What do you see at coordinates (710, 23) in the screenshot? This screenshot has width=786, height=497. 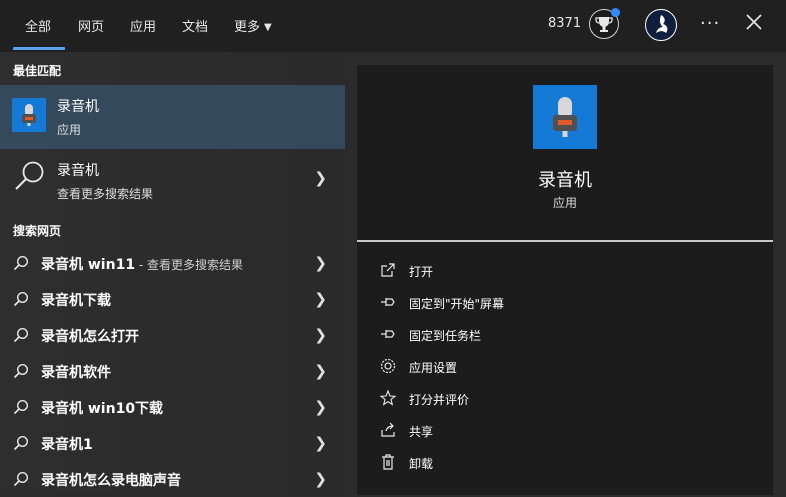 I see `more-options-icon: ···` at bounding box center [710, 23].